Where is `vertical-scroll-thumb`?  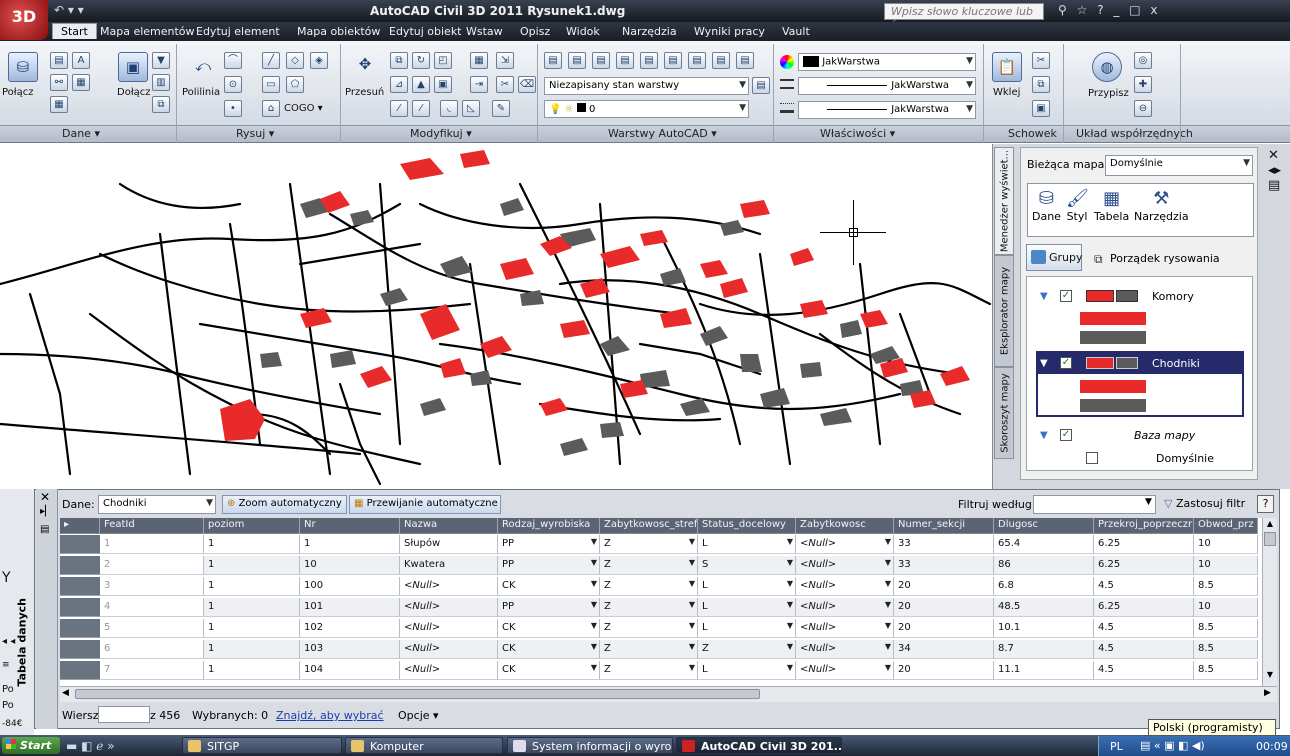
vertical-scroll-thumb is located at coordinates (1270, 539).